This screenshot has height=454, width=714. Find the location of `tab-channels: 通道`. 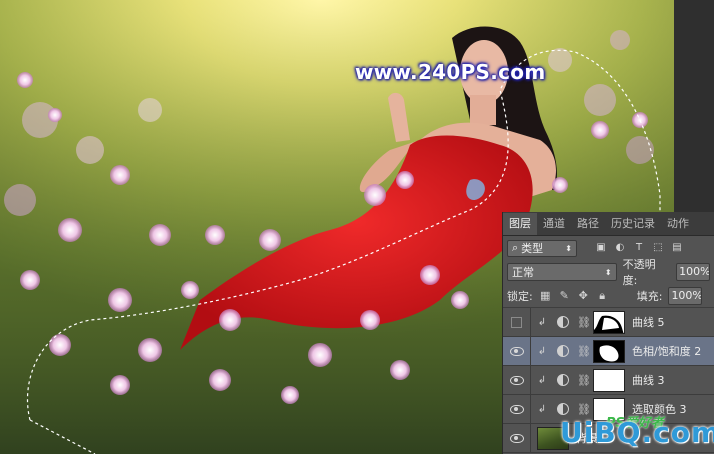

tab-channels: 通道 is located at coordinates (554, 224).